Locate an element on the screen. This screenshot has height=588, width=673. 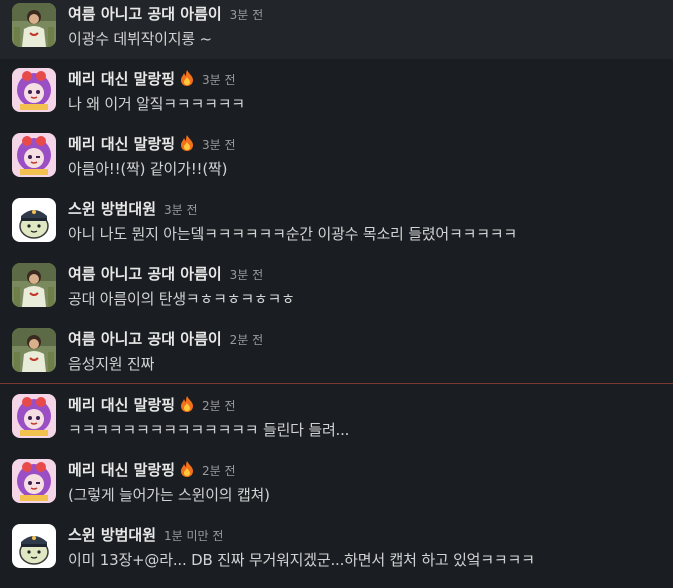
message-text: 아니 나도 뭔지 아는뎈ㅋㅋㅋㅋㅋㅋ순간 이광수 목소리 들렸어ㅋㅋㅋㅋㅋ is located at coordinates (293, 234).